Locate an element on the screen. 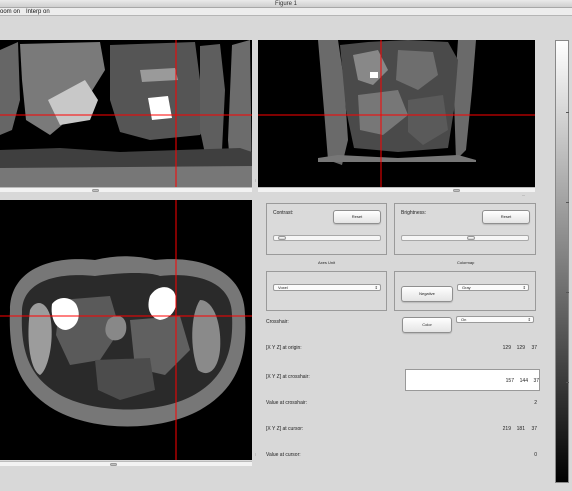 This screenshot has width=572, height=491. brightness-panel: Brightness: Reset is located at coordinates (465, 229).